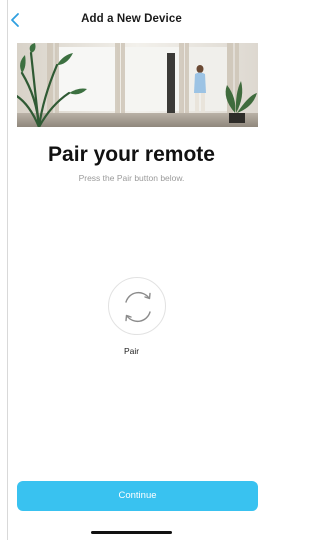 This screenshot has height=540, width=320. Describe the element at coordinates (131, 532) in the screenshot. I see `home-indicator` at that location.